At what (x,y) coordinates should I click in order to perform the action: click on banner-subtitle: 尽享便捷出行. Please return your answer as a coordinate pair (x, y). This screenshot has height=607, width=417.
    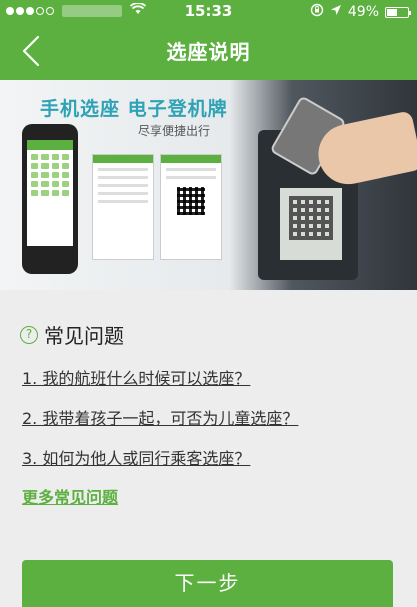
    Looking at the image, I should click on (174, 131).